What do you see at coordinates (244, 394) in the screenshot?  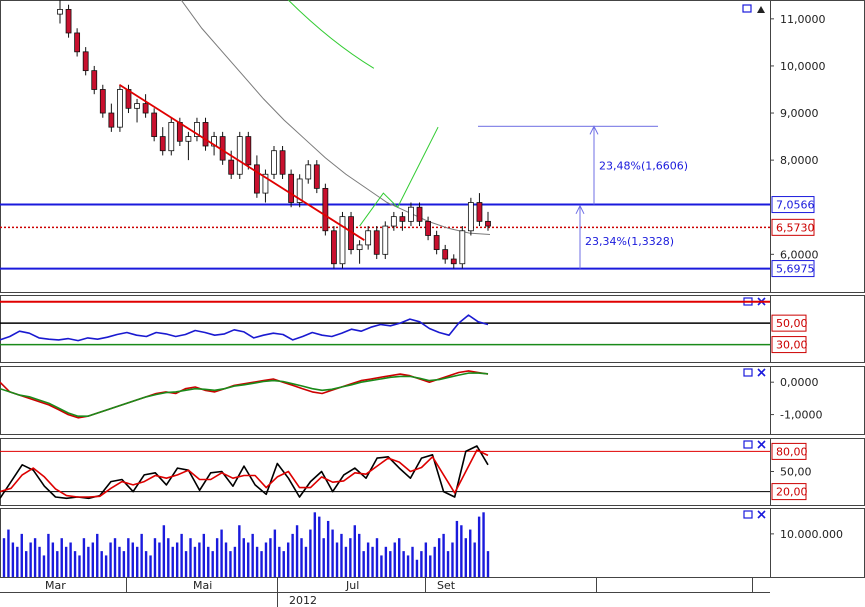 I see `macd-series-line` at bounding box center [244, 394].